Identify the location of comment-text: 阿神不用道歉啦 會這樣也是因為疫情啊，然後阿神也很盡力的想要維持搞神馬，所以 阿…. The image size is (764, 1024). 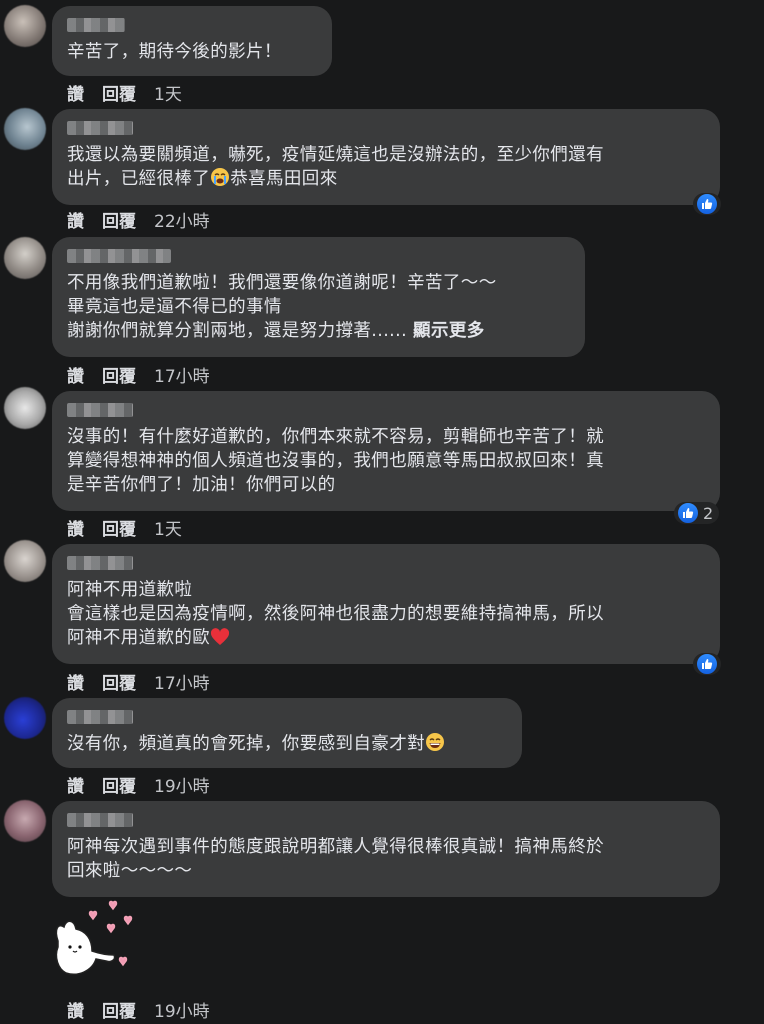
(386, 615).